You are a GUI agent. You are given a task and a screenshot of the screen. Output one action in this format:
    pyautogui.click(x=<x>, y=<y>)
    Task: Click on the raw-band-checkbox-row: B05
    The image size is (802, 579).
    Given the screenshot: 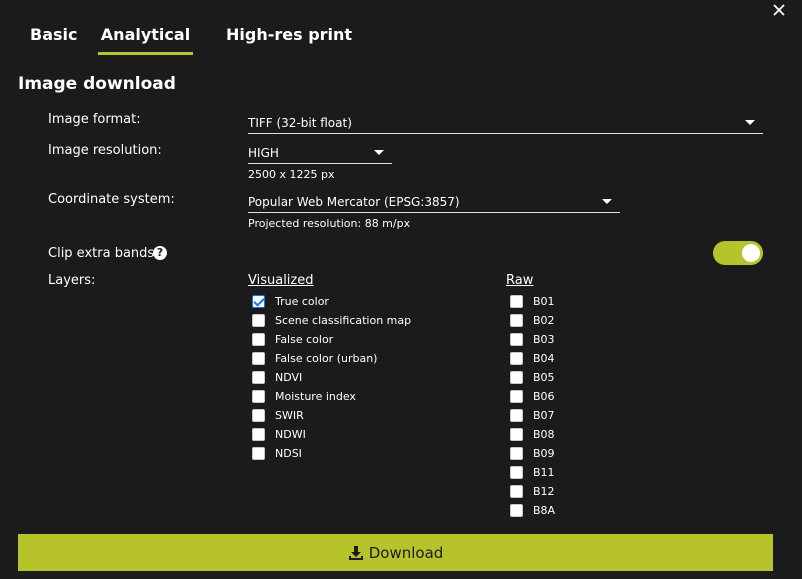 What is the action you would take?
    pyautogui.click(x=532, y=377)
    